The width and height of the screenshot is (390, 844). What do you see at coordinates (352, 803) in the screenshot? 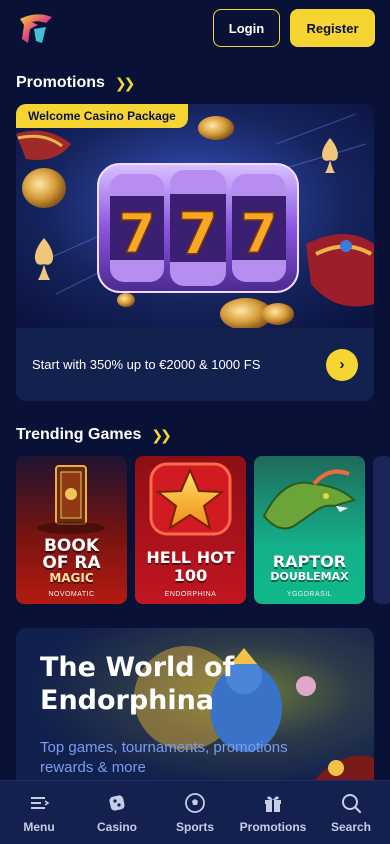
I see `search-icon` at bounding box center [352, 803].